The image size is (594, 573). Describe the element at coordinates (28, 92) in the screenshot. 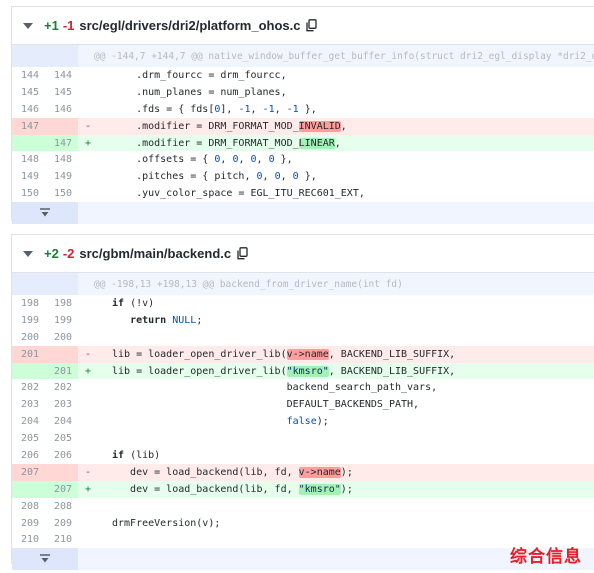

I see `old-line-number: 145` at that location.